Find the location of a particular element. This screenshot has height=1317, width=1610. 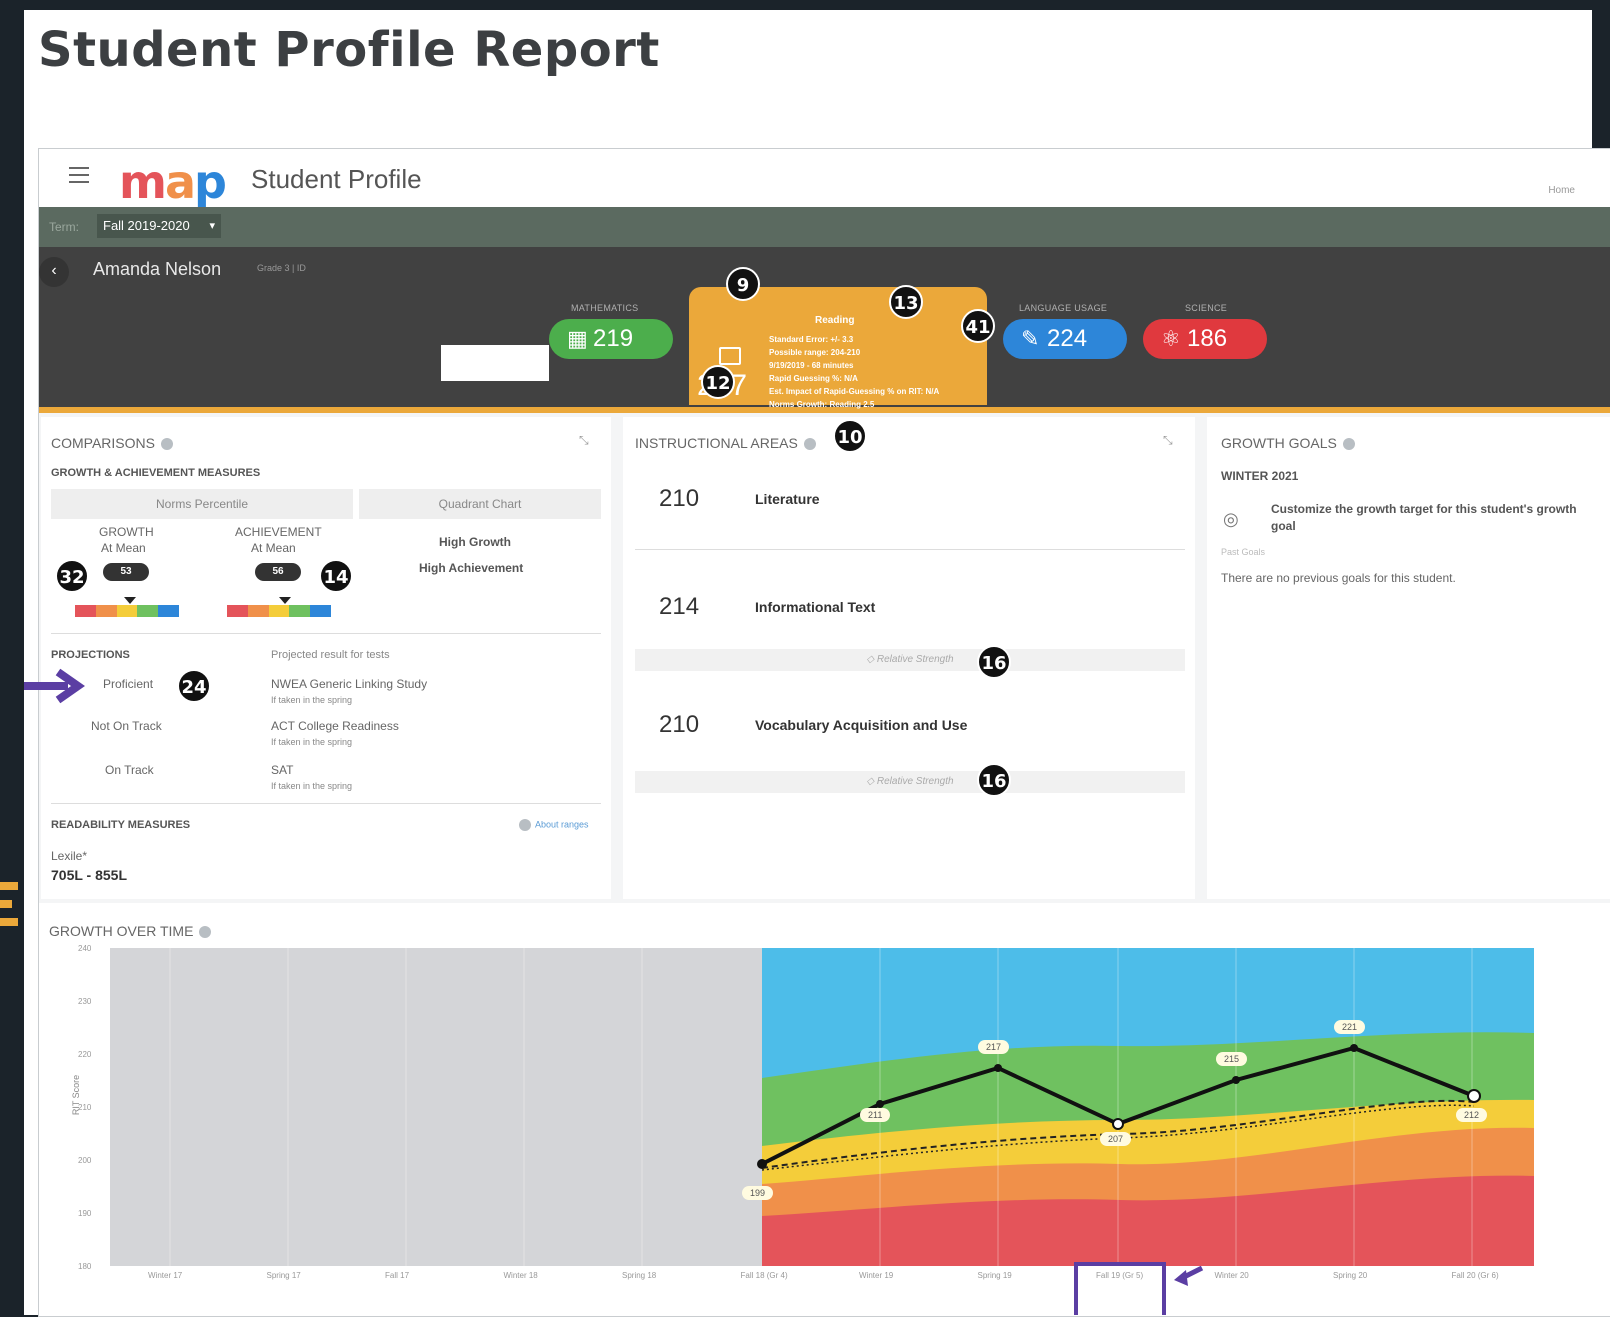

current-term-highlight is located at coordinates (1120, 1288).